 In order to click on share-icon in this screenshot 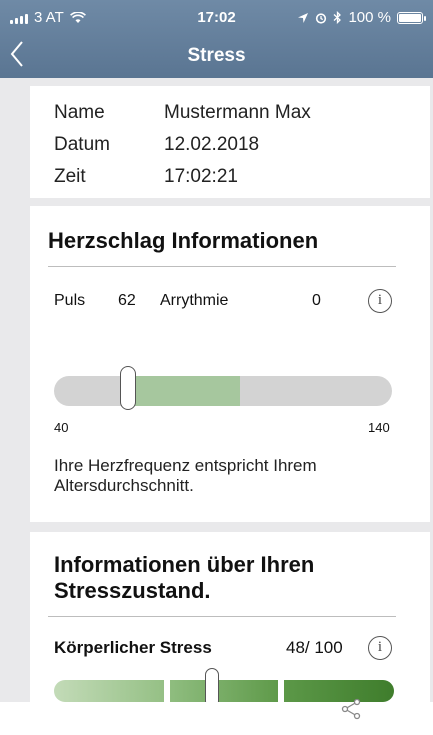, I will do `click(351, 709)`.